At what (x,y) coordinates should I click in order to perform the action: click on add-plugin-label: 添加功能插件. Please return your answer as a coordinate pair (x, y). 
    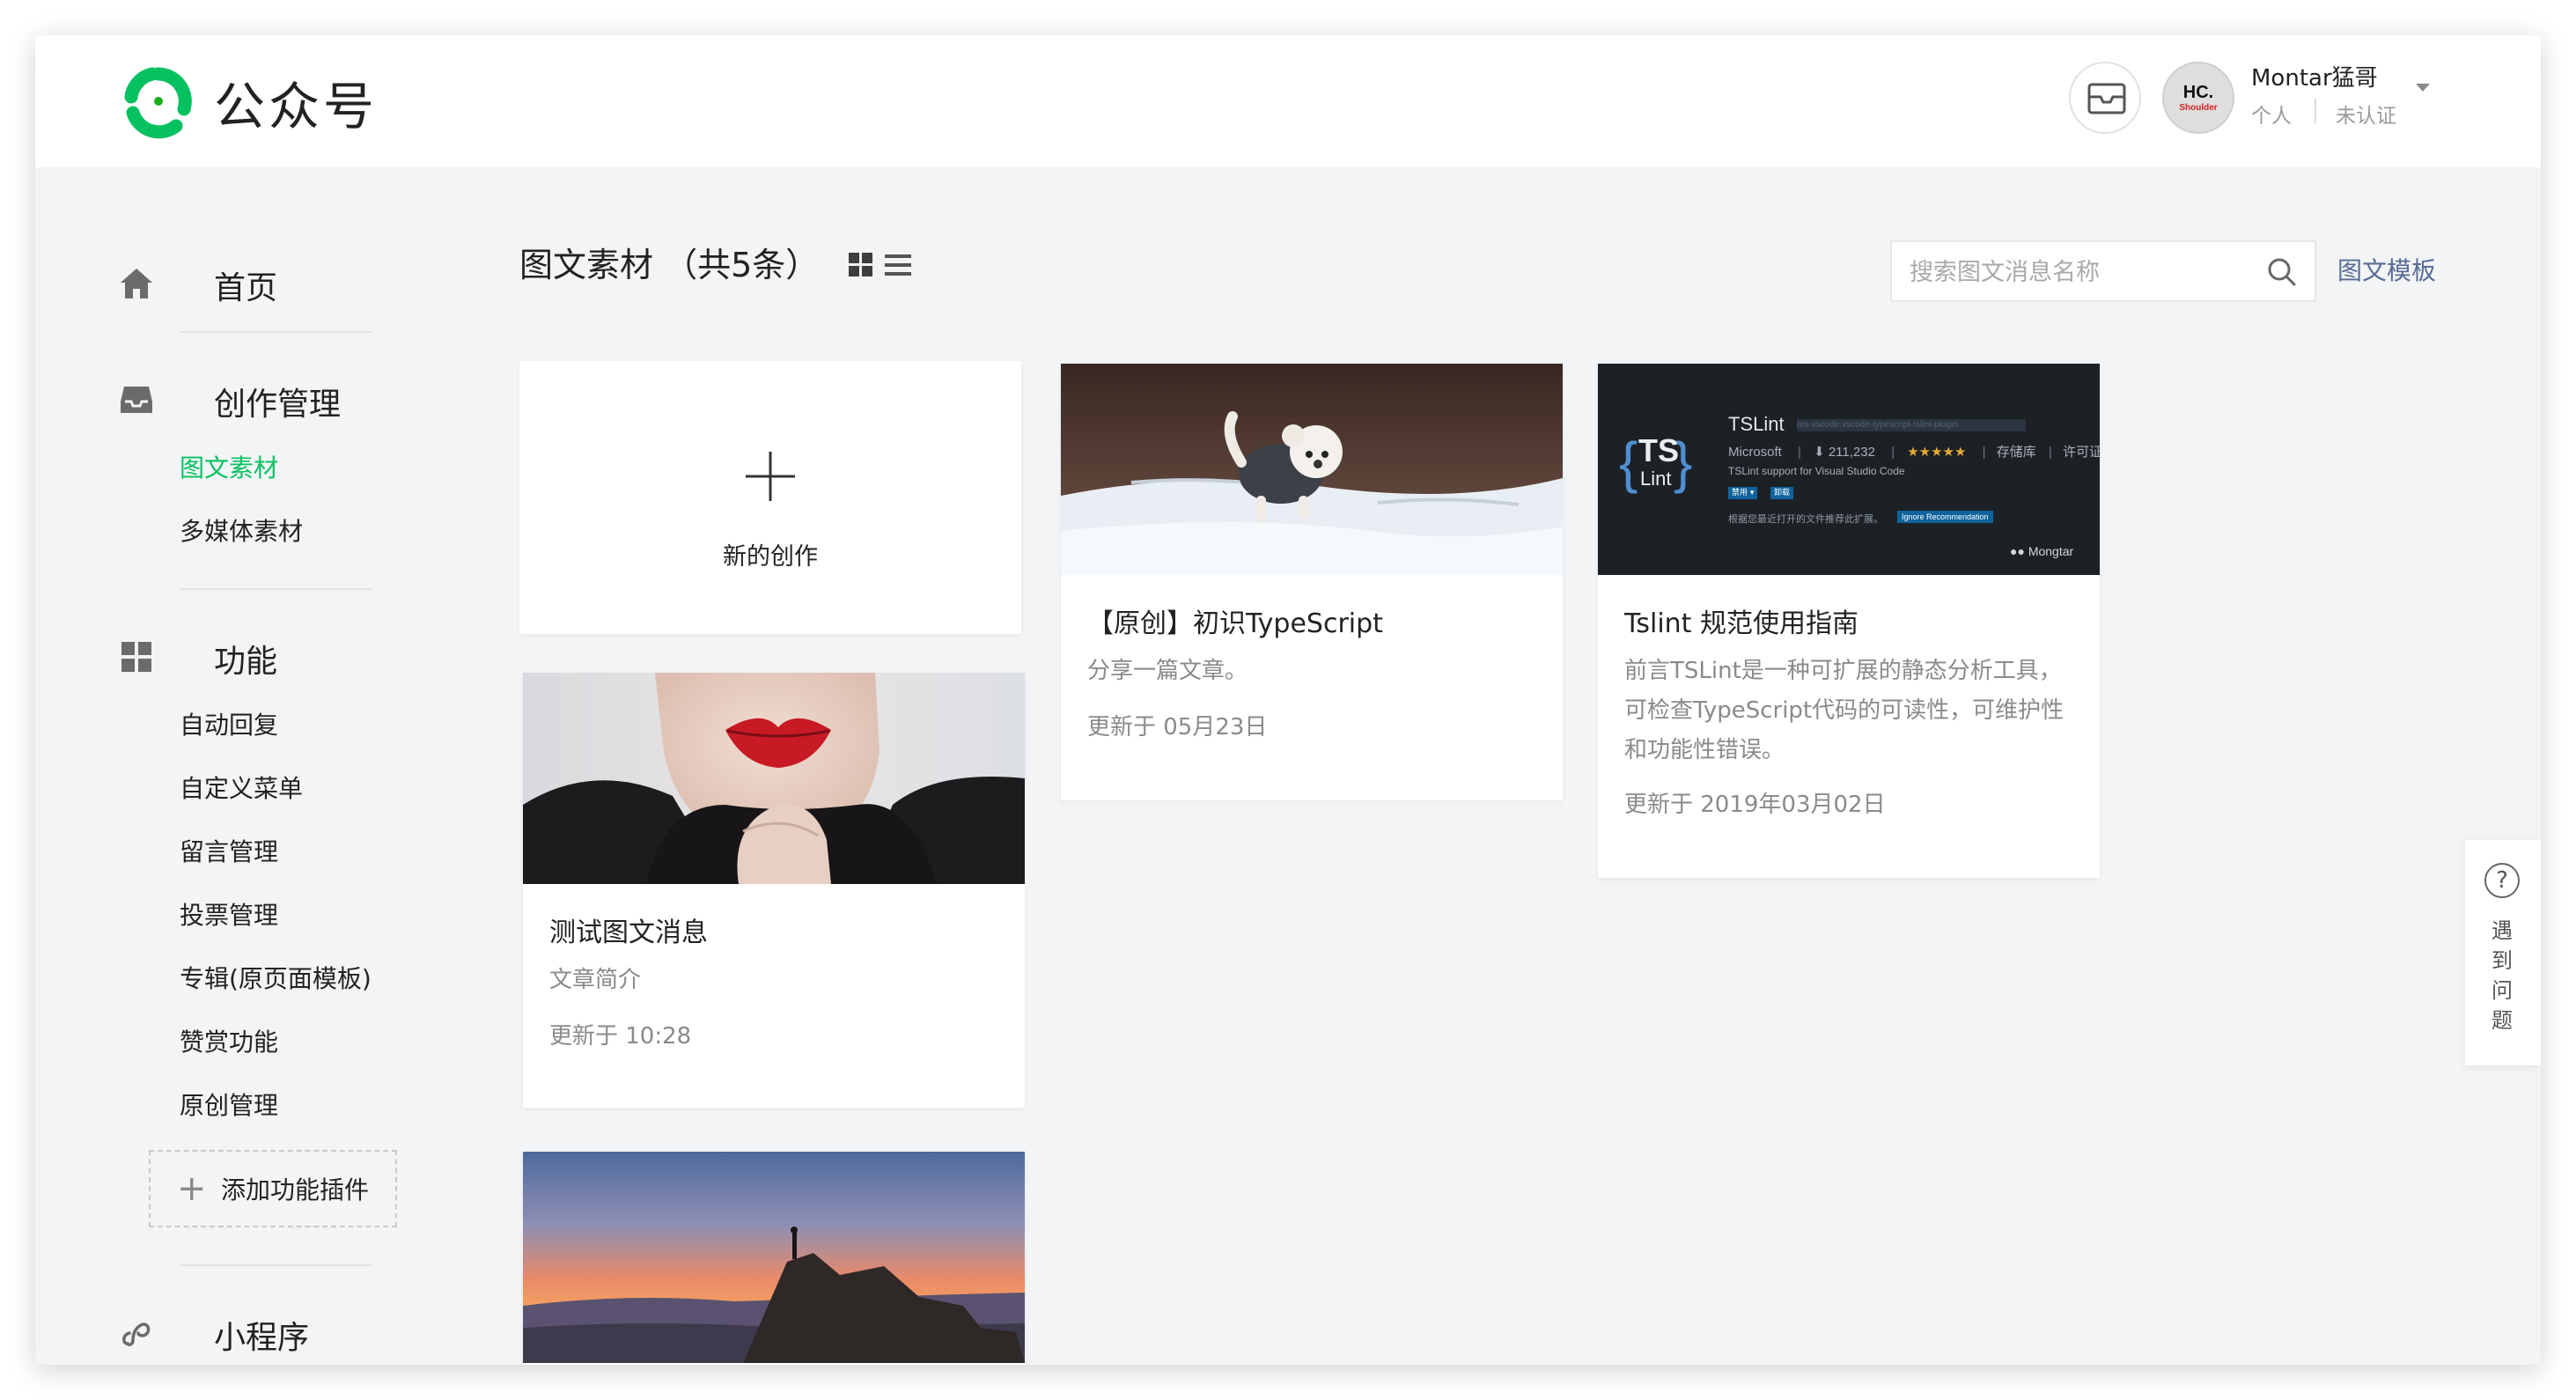
    Looking at the image, I should click on (295, 1190).